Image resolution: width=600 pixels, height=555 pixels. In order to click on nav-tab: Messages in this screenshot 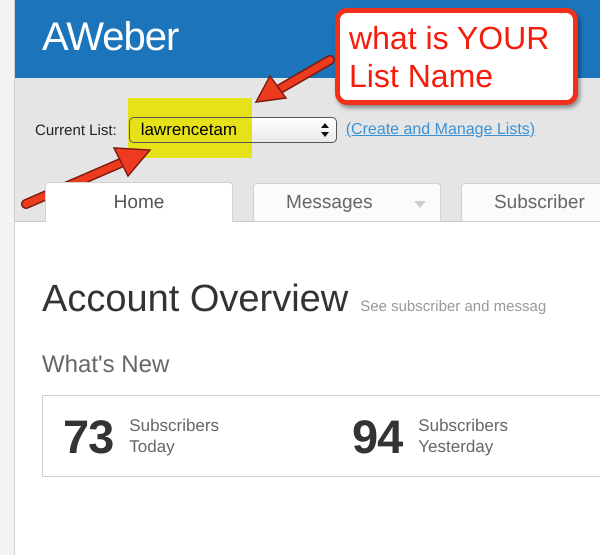, I will do `click(347, 202)`.